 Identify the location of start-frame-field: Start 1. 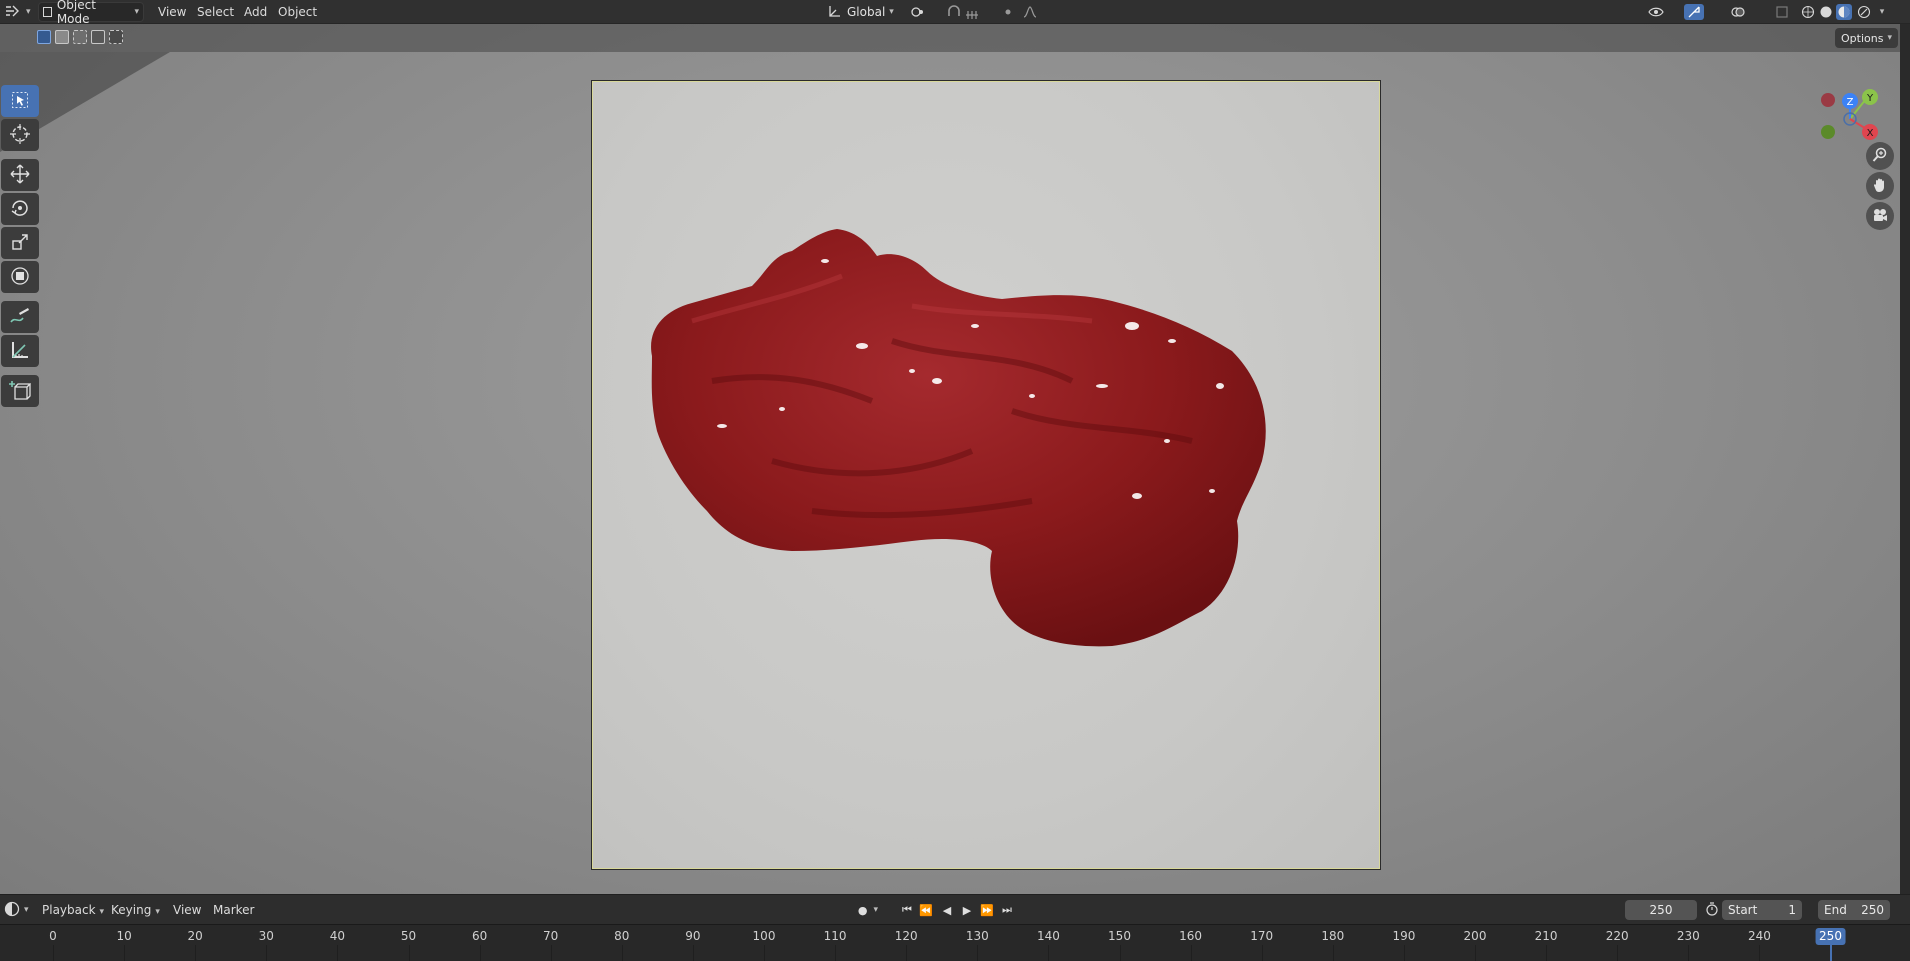
(1762, 910).